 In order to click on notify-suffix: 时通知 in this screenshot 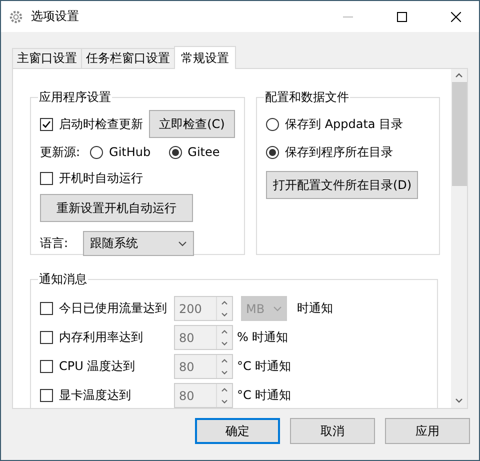, I will do `click(315, 308)`.